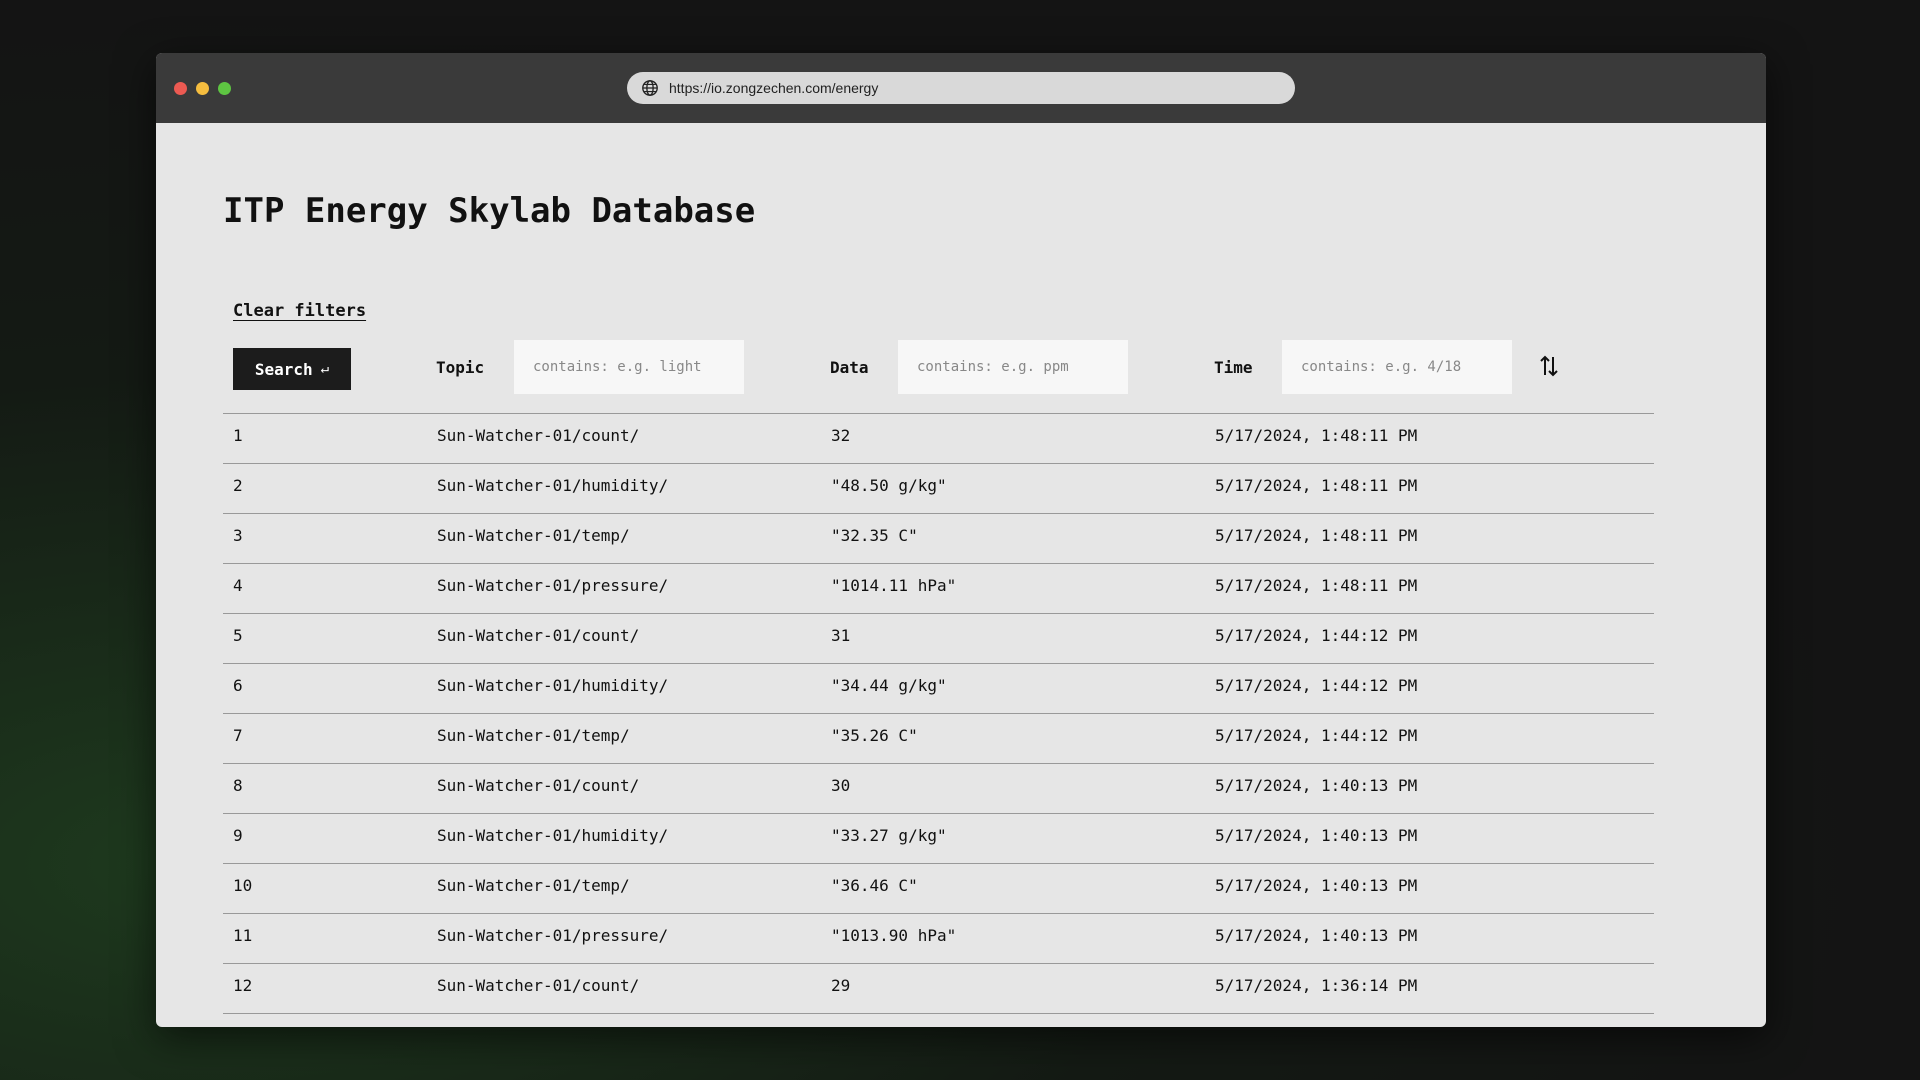 This screenshot has height=1080, width=1920. Describe the element at coordinates (489, 211) in the screenshot. I see `page-title: ITP Energy Skylab Database` at that location.